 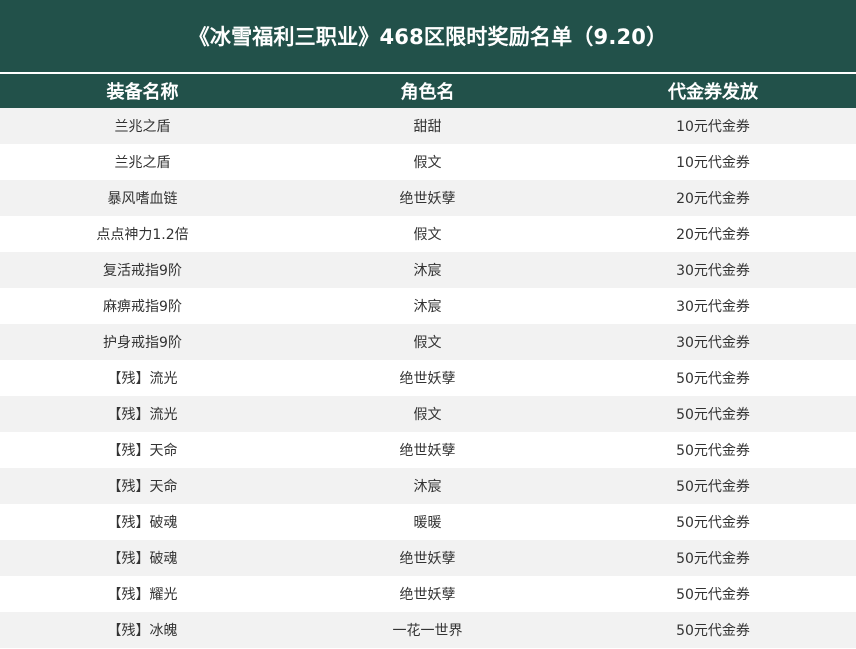 What do you see at coordinates (142, 307) in the screenshot?
I see `cell-equipment: 麻痹戒指9阶` at bounding box center [142, 307].